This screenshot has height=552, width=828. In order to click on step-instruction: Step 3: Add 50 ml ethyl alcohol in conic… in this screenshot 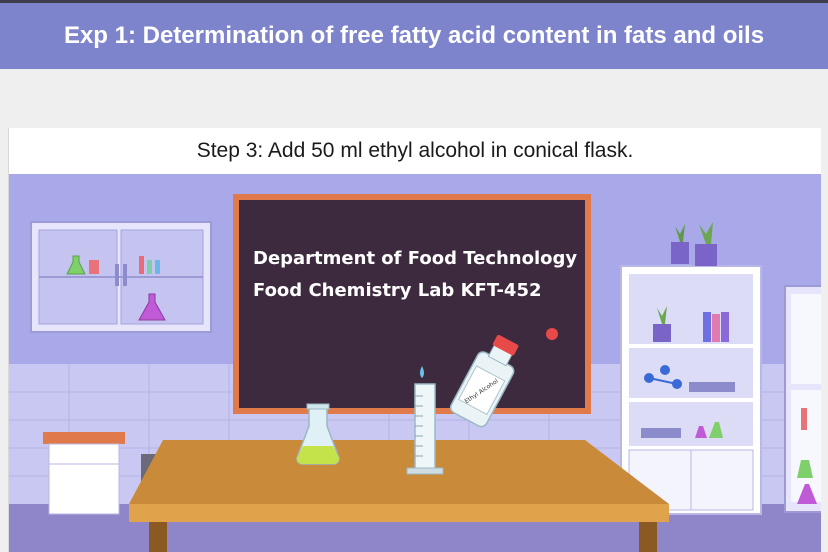, I will do `click(415, 150)`.